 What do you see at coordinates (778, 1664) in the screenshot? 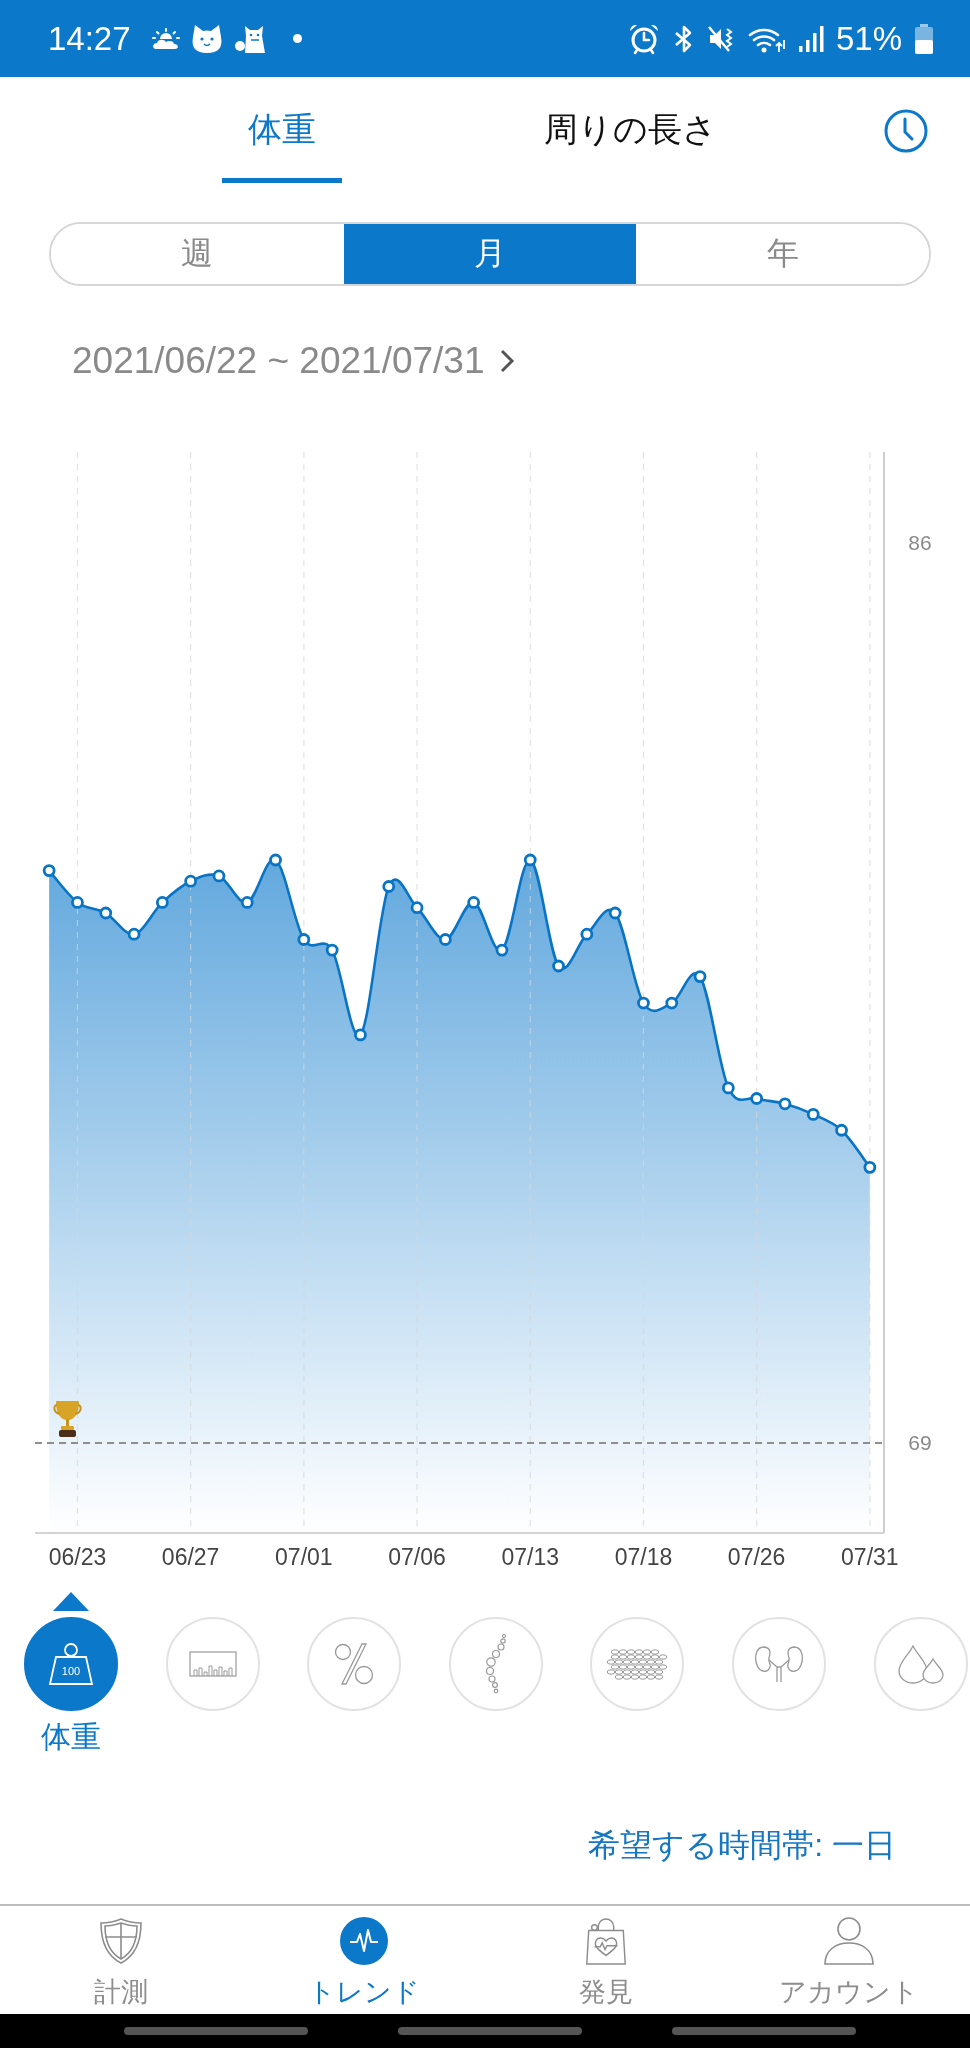
I see `kidneys-icon` at bounding box center [778, 1664].